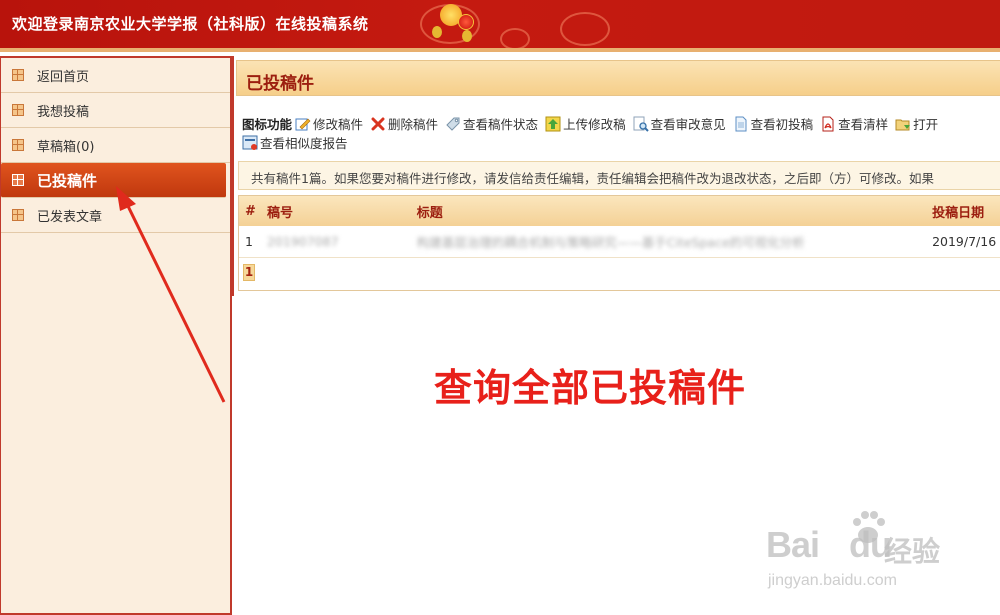  I want to click on delete-icon, so click(378, 123).